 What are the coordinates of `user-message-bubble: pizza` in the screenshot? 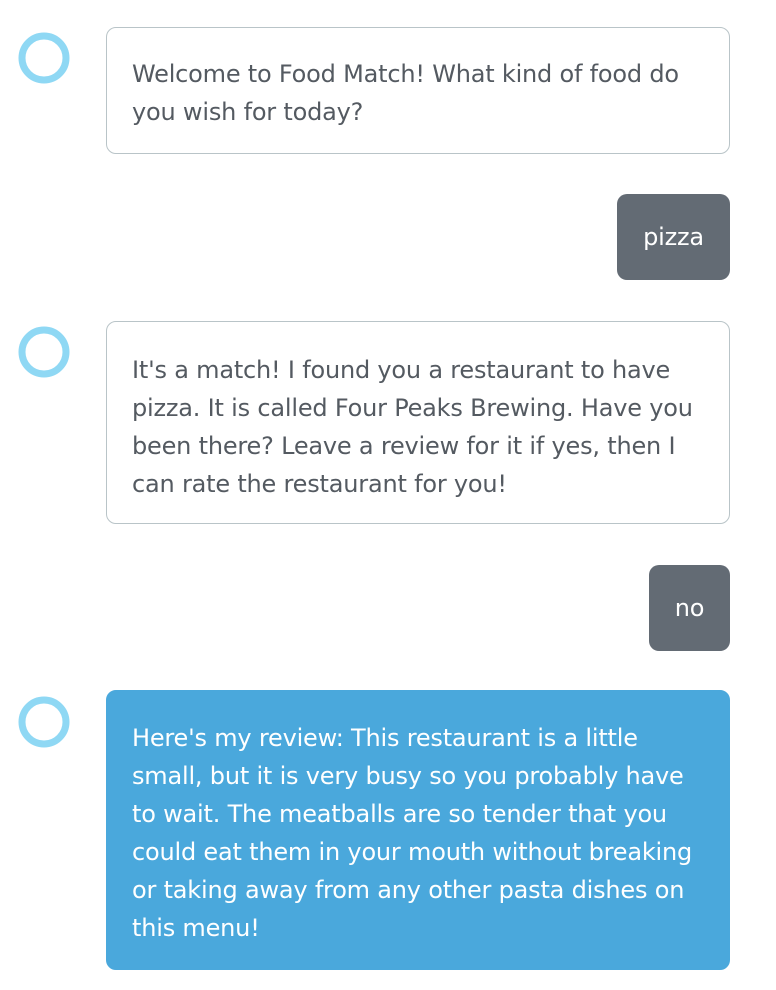 It's located at (673, 237).